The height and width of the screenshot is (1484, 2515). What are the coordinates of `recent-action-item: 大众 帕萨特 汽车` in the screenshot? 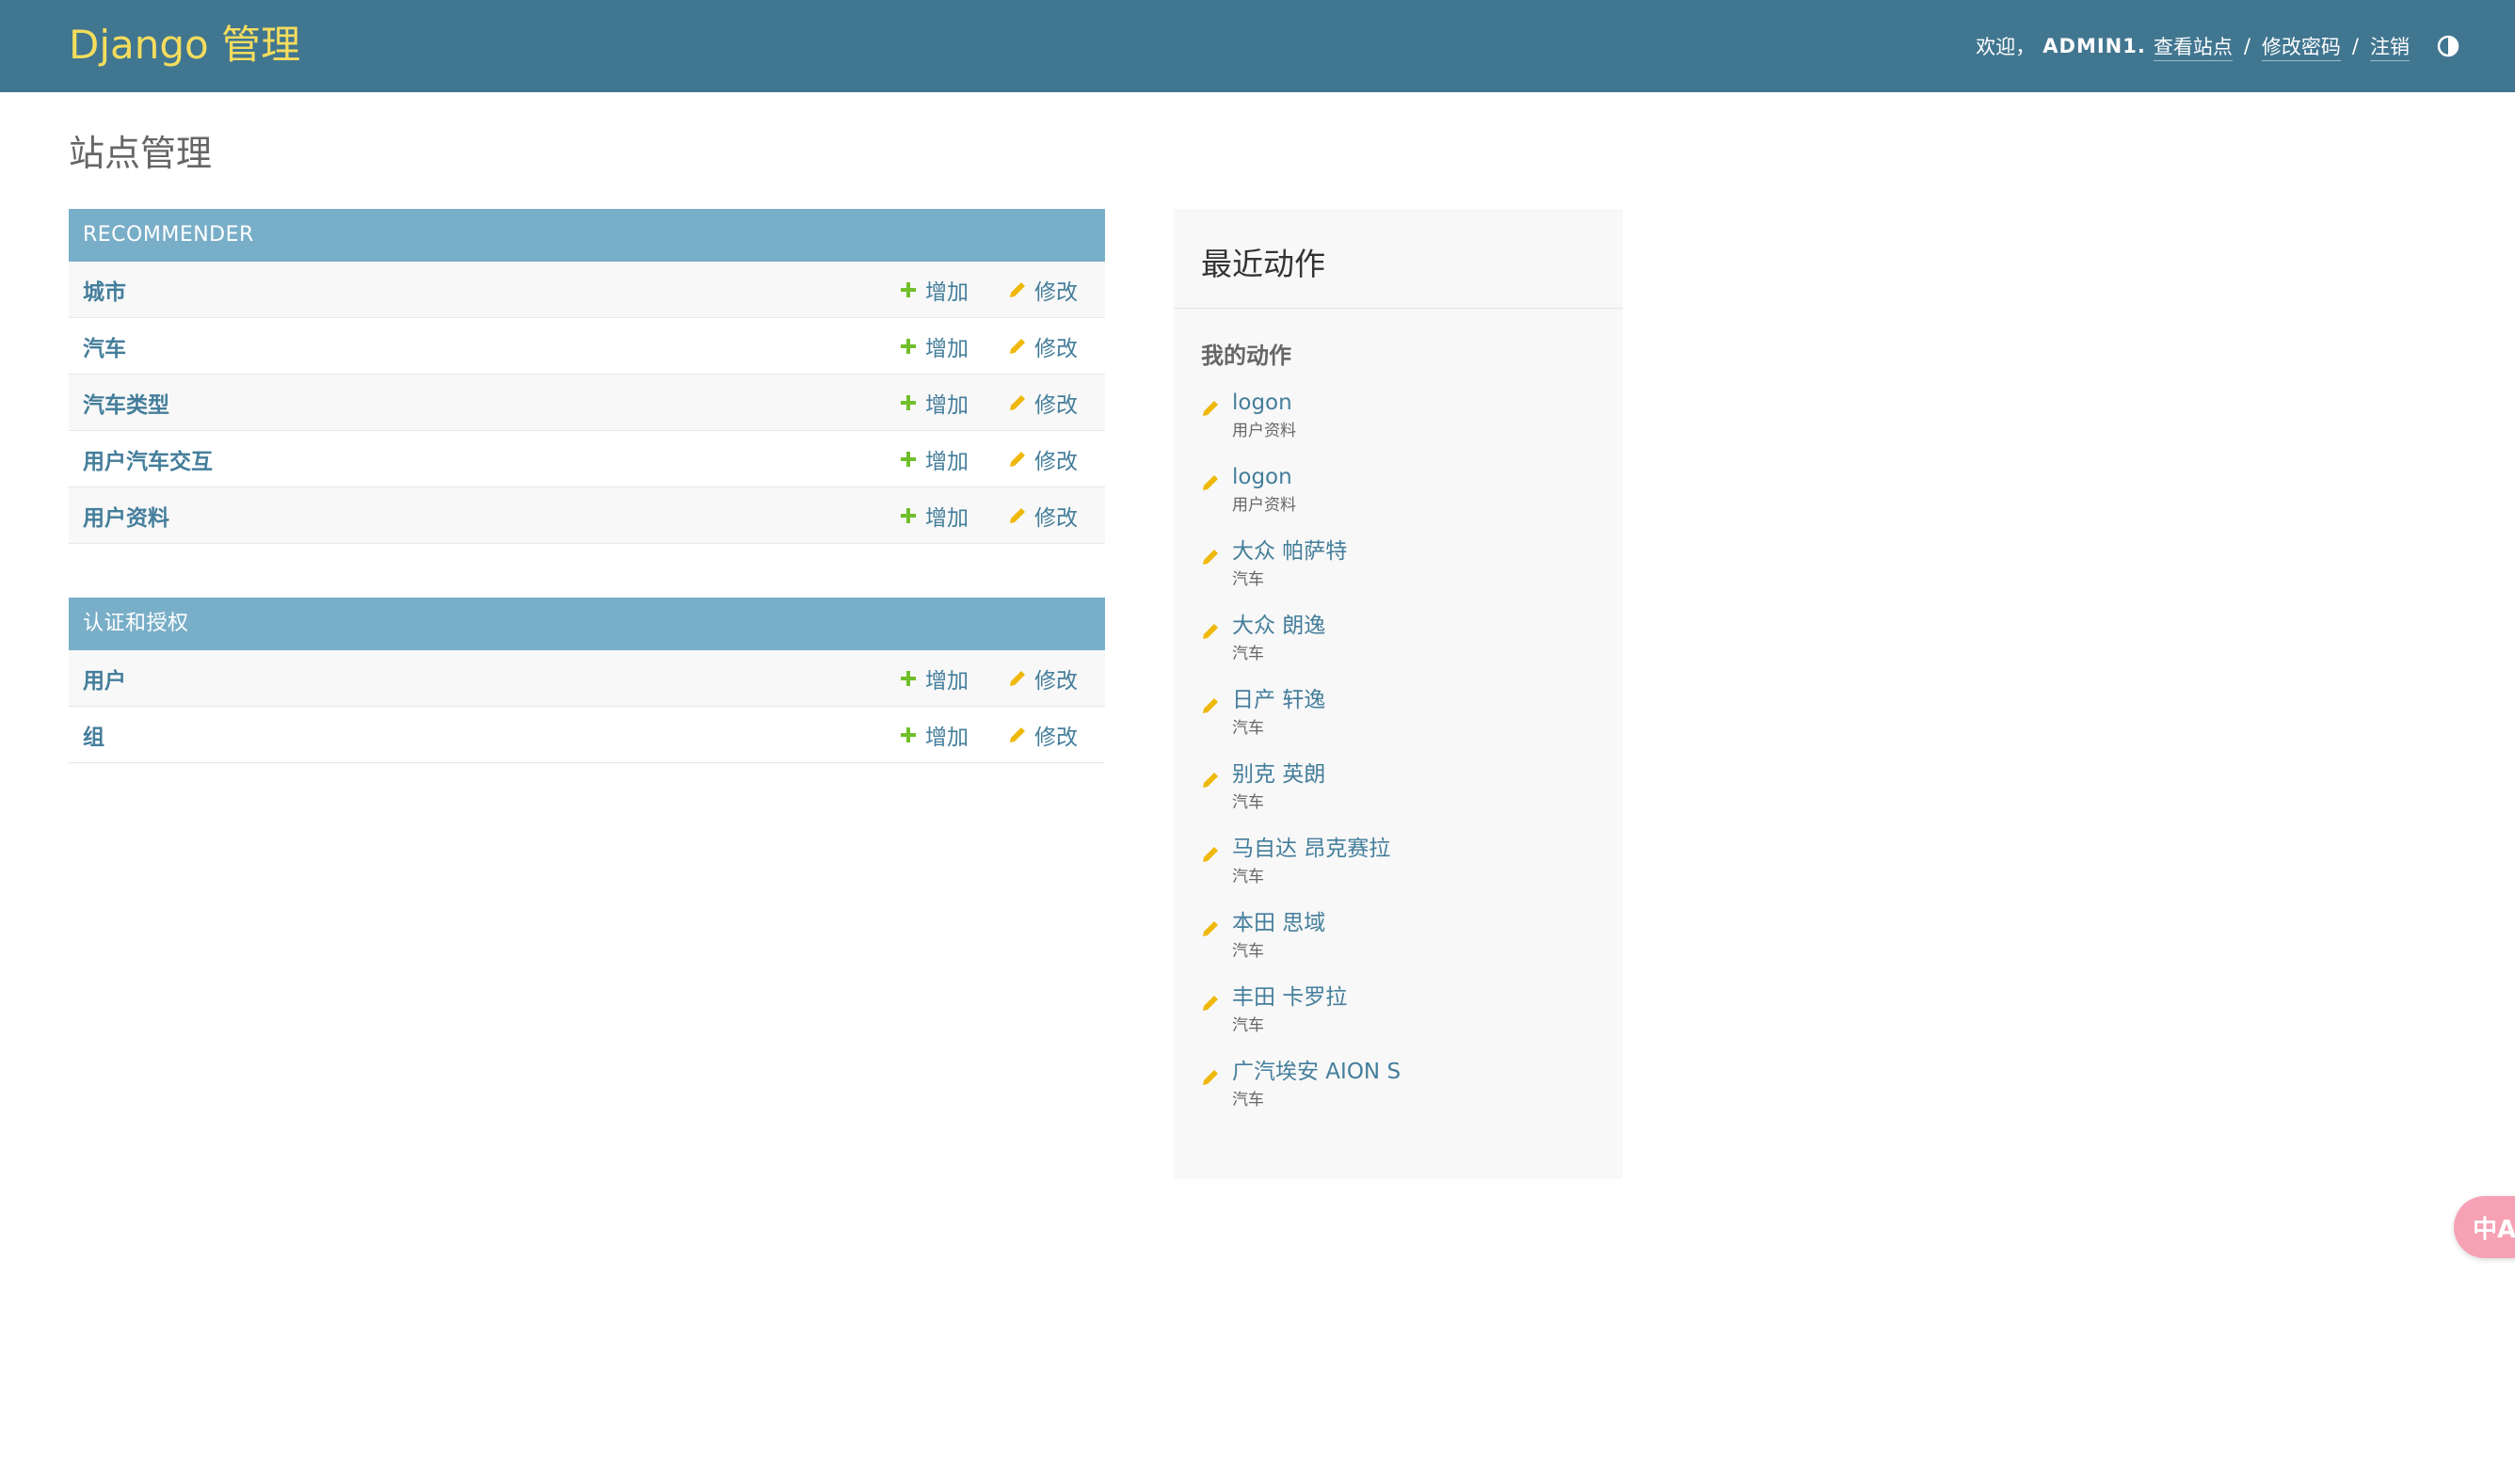 It's located at (1398, 573).